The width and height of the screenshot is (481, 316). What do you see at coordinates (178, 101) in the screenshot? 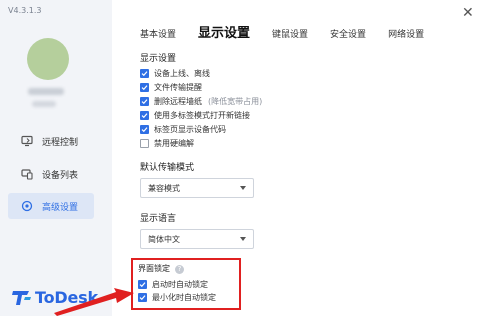
I see `option-label: 删除远程墙纸` at bounding box center [178, 101].